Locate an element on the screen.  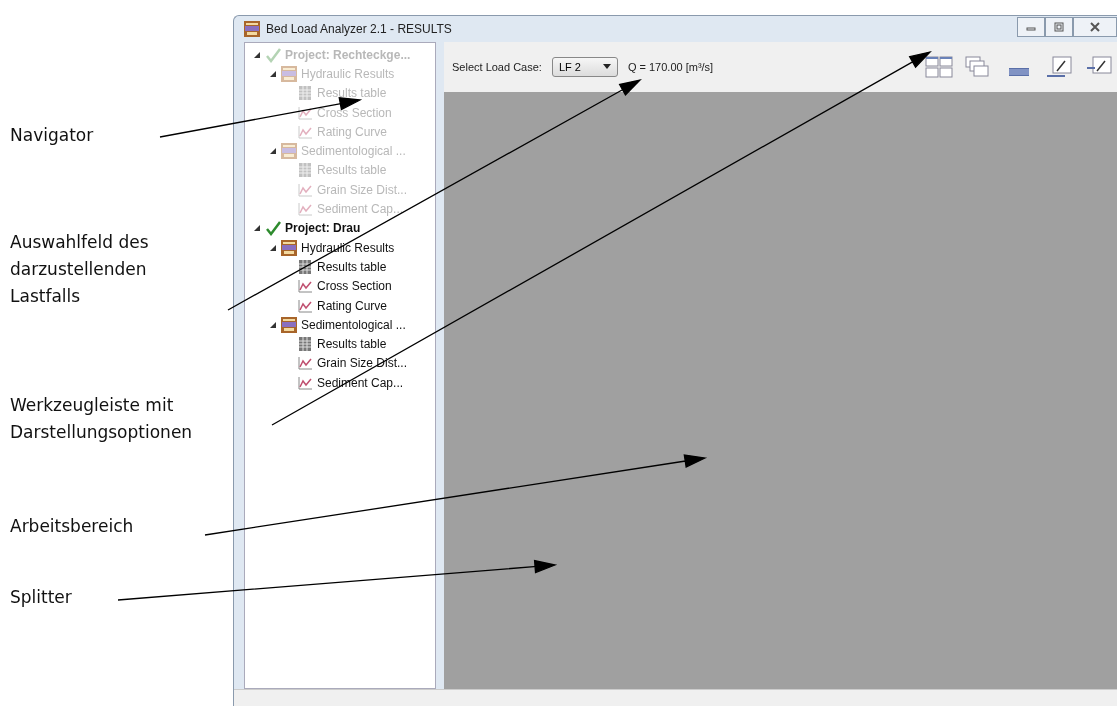
minimize-button is located at coordinates (1031, 27).